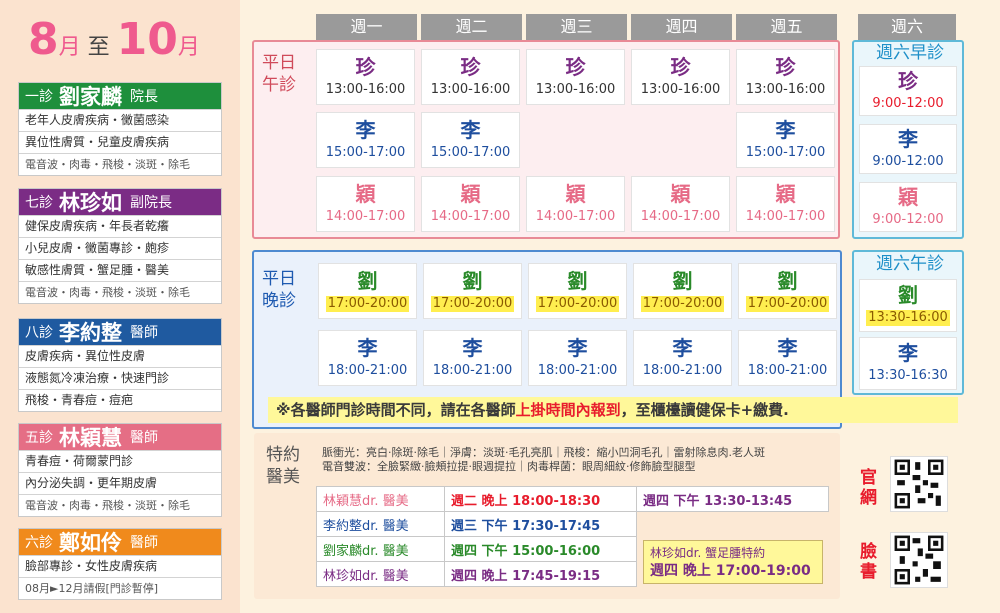 Image resolution: width=1000 pixels, height=613 pixels. I want to click on day-header-thu: 週四, so click(681, 27).